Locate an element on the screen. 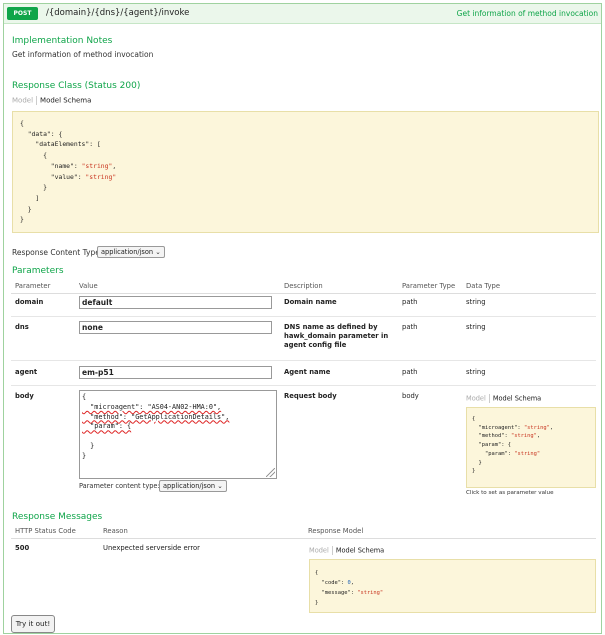 The width and height of the screenshot is (605, 635). resp-status-500: 500 is located at coordinates (22, 548).